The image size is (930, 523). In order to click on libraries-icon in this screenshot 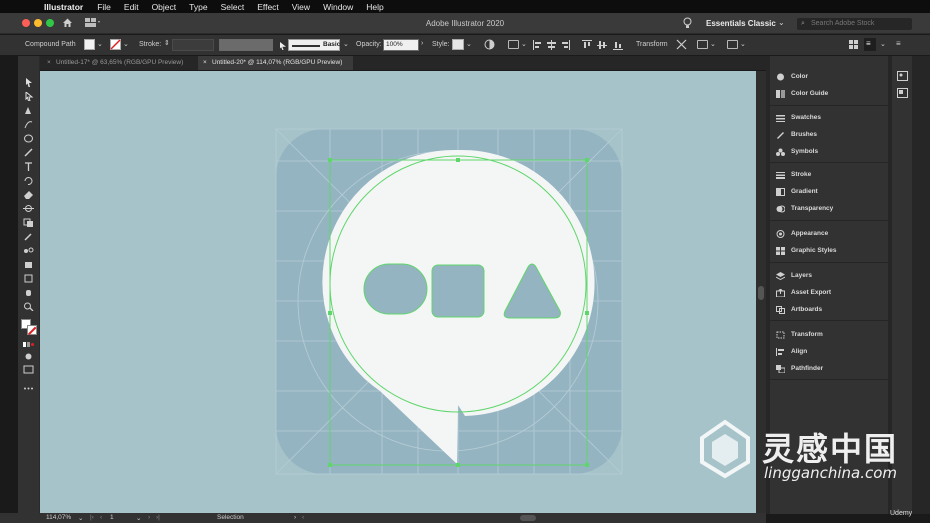, I will do `click(902, 76)`.